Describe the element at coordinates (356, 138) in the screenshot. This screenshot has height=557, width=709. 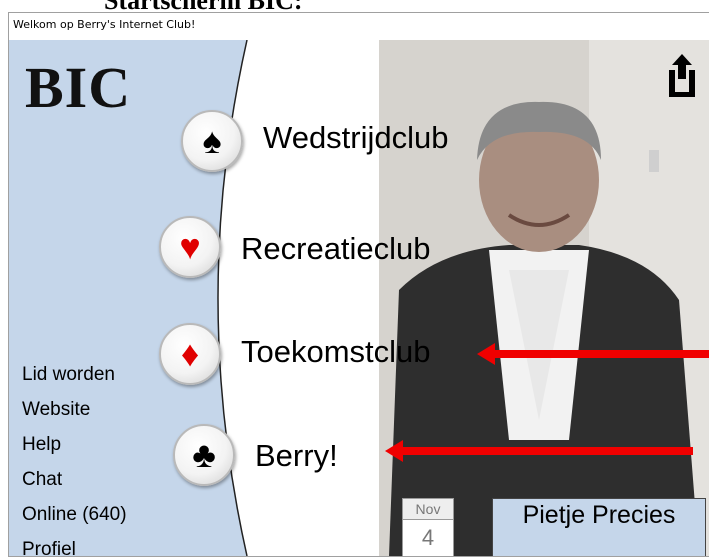
I see `wedstrijdclub-label: Wedstrijdclub` at that location.